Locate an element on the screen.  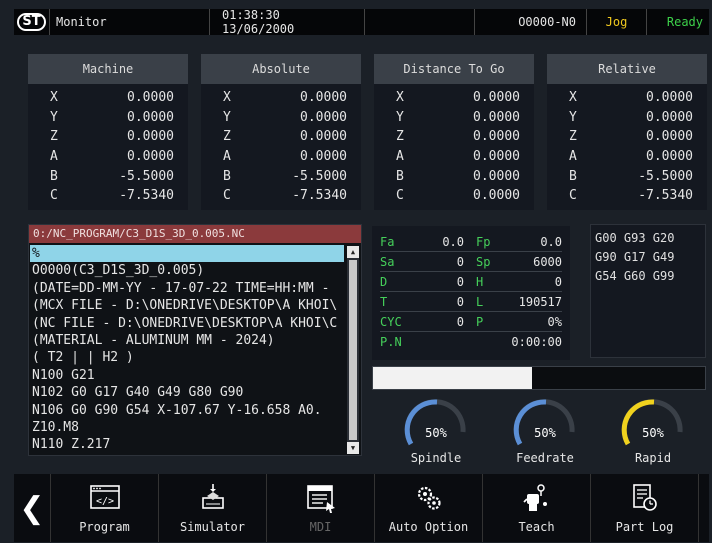
part-log-button: Part Log is located at coordinates (645, 508).